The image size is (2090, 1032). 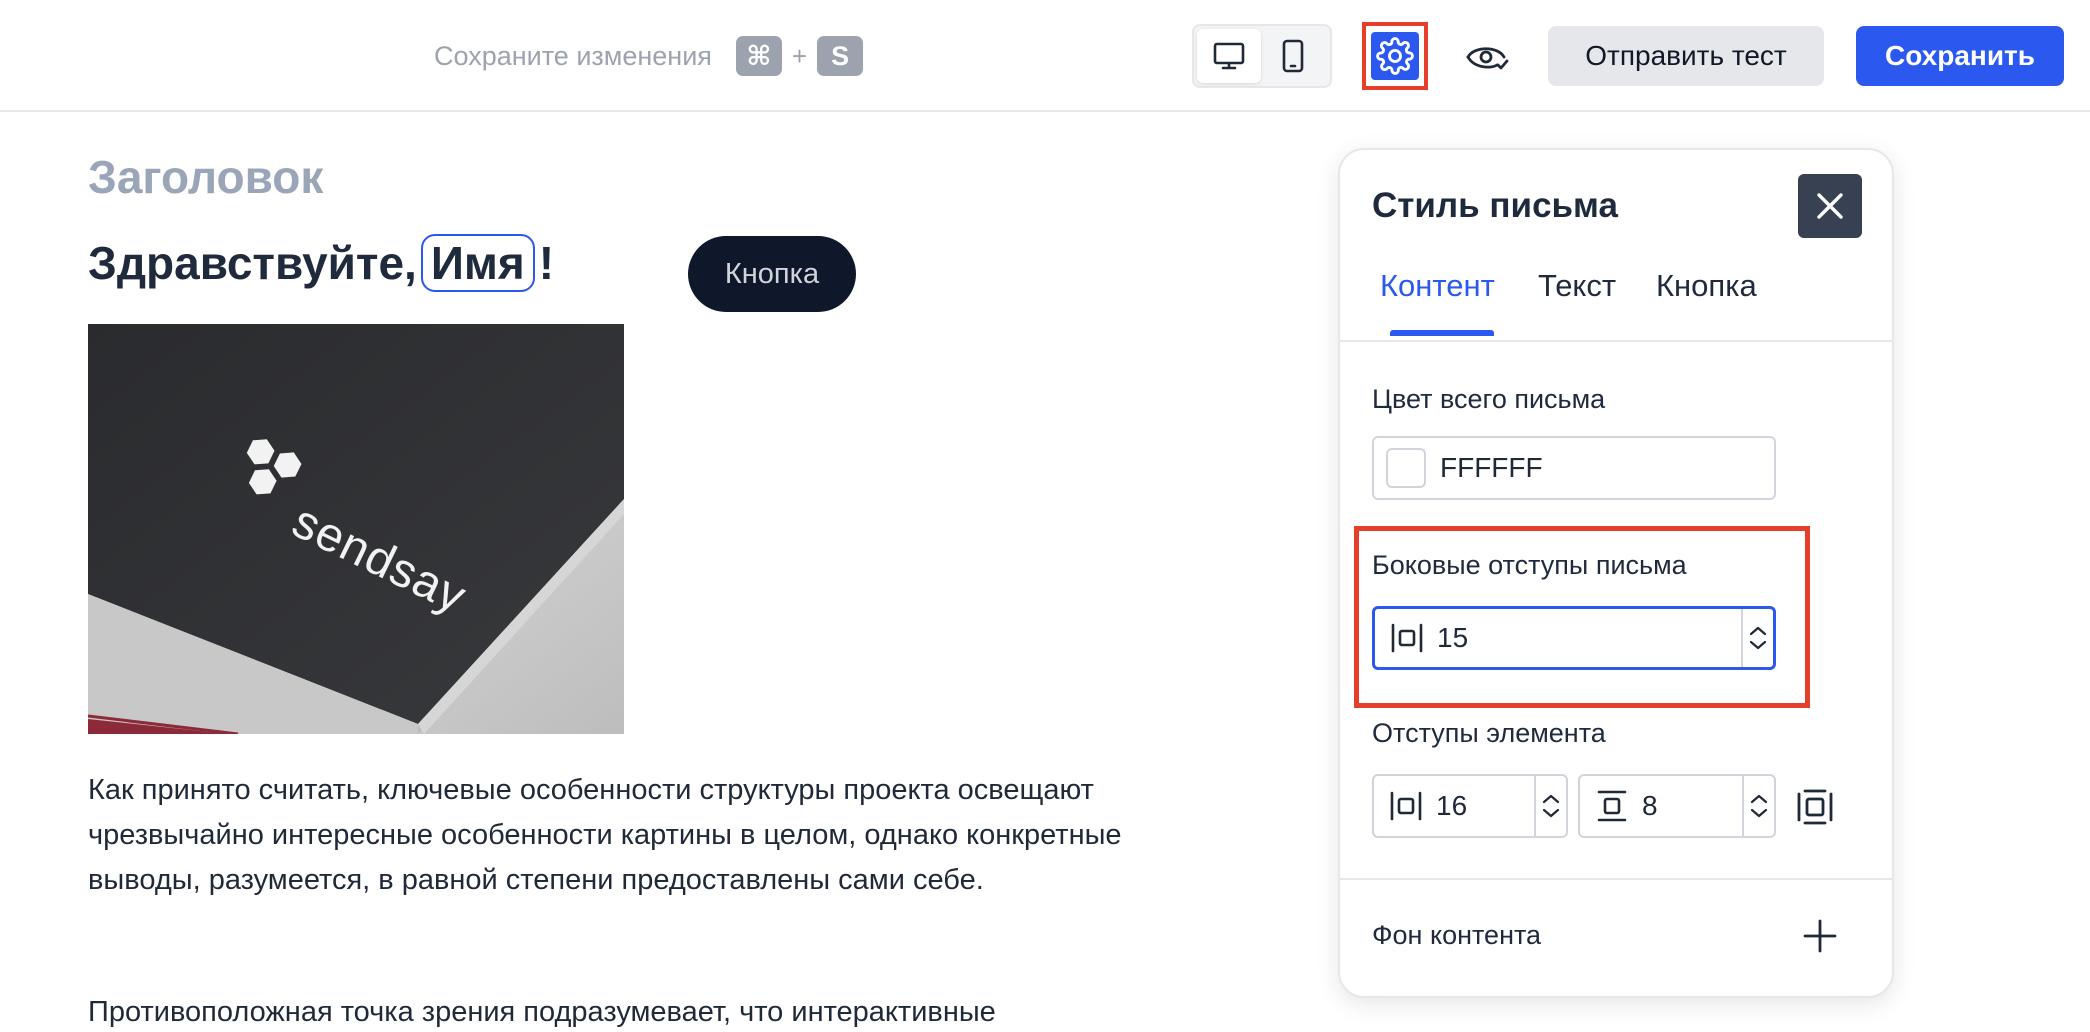 What do you see at coordinates (1437, 286) in the screenshot?
I see `tab-content: Контент` at bounding box center [1437, 286].